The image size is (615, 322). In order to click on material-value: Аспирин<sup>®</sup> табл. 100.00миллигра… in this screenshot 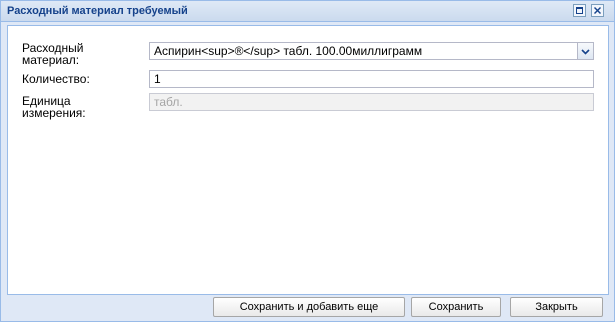, I will do `click(288, 51)`.